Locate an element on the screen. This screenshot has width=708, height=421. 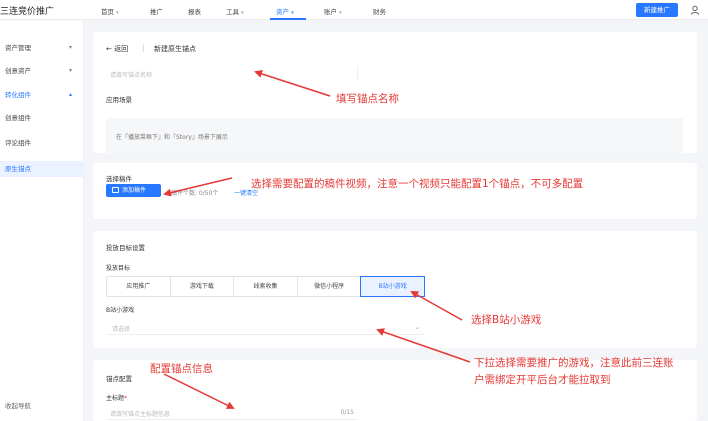
main-title-label: 主标题* is located at coordinates (117, 398).